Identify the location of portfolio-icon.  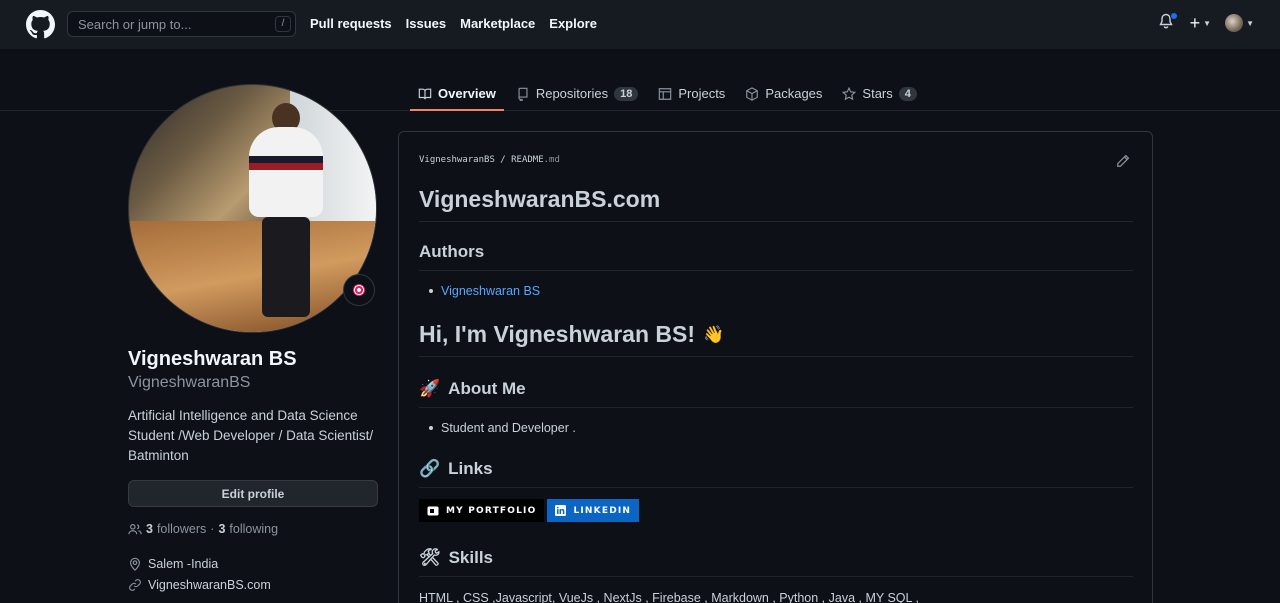
(433, 510).